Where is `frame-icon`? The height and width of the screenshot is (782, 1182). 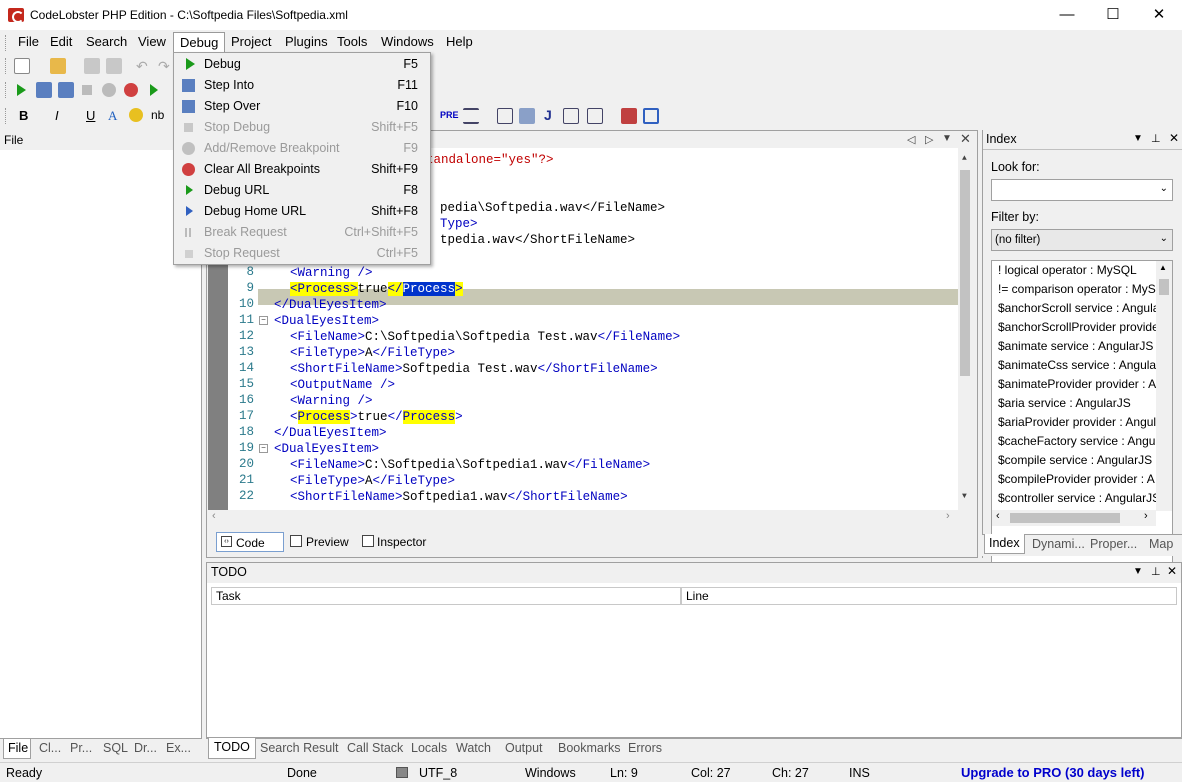
frame-icon is located at coordinates (595, 116).